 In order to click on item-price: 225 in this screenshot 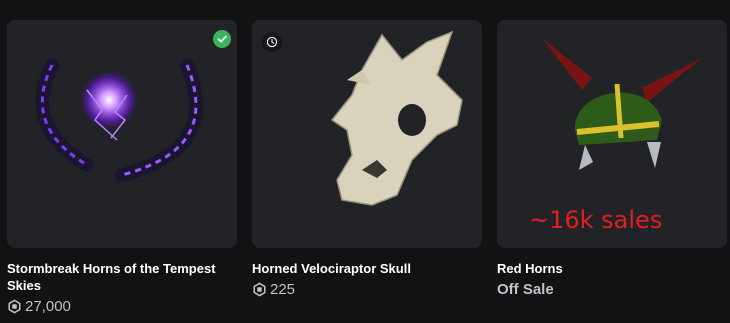, I will do `click(367, 289)`.